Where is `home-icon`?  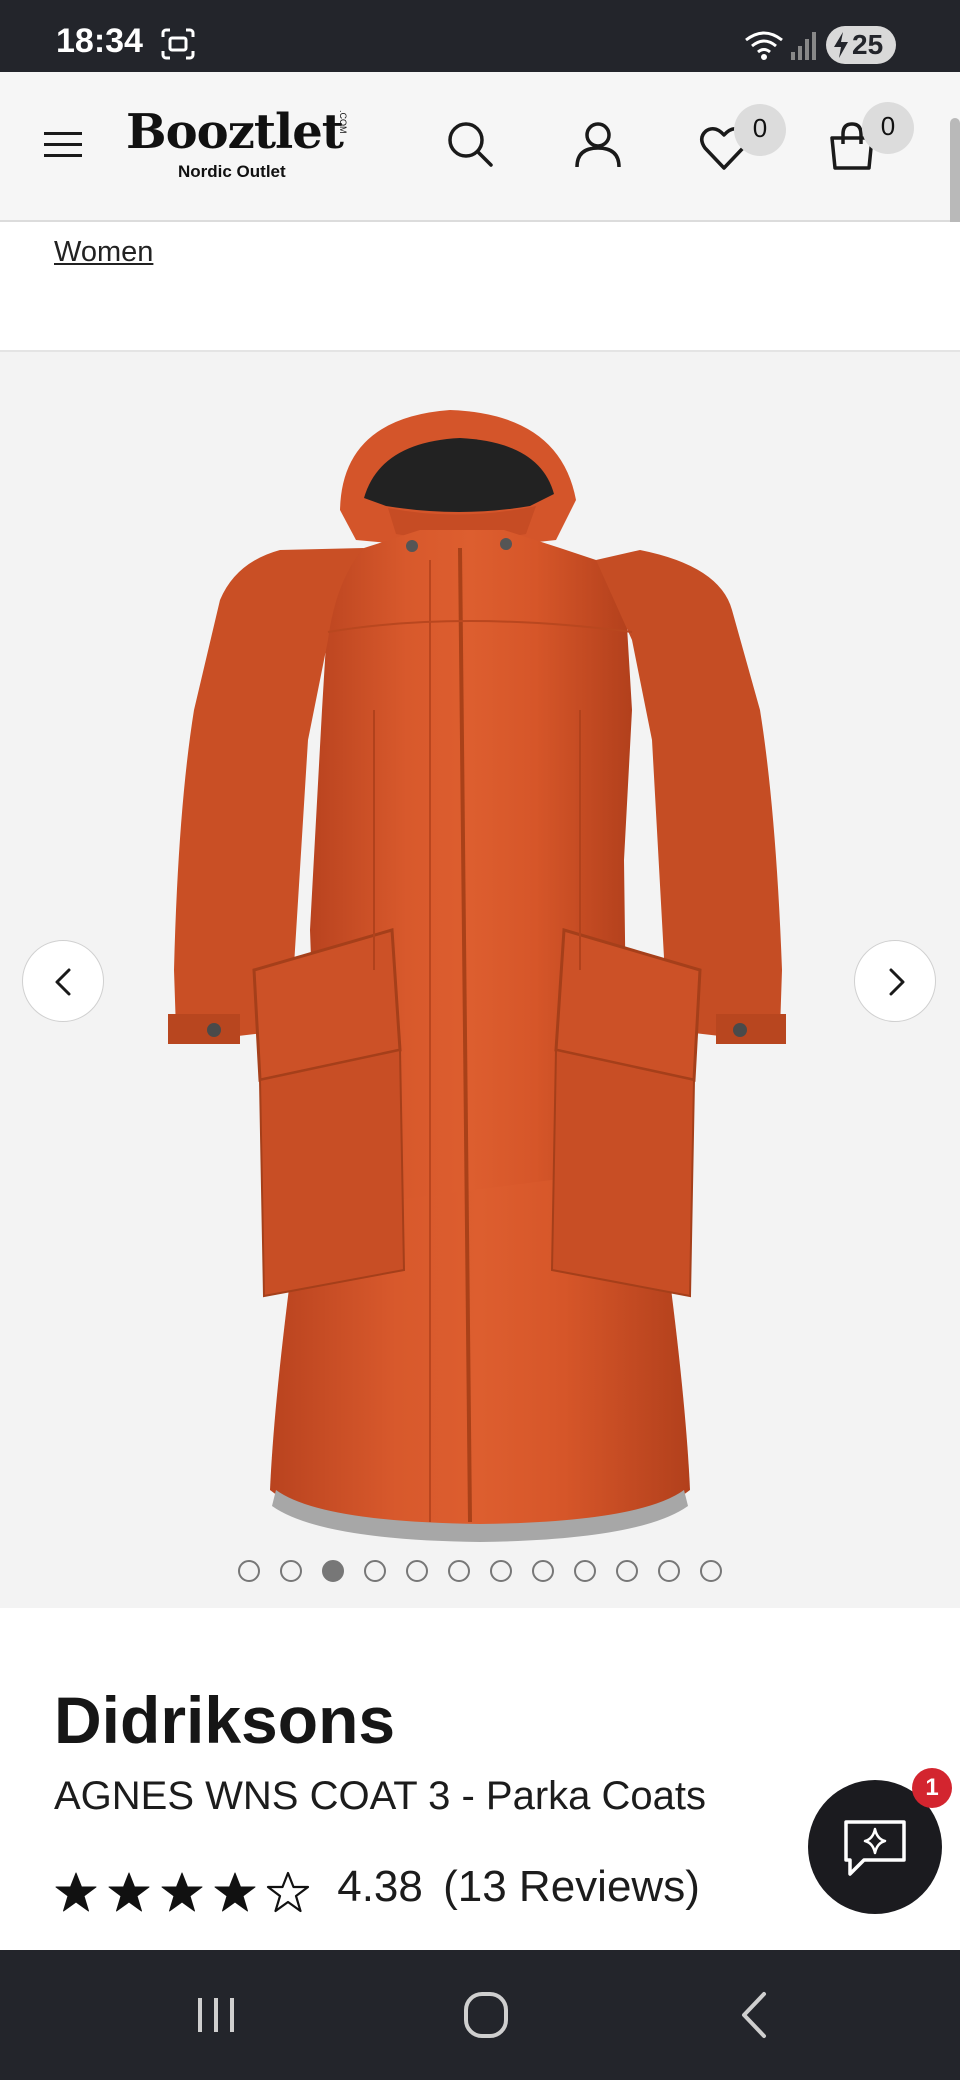 home-icon is located at coordinates (486, 2015).